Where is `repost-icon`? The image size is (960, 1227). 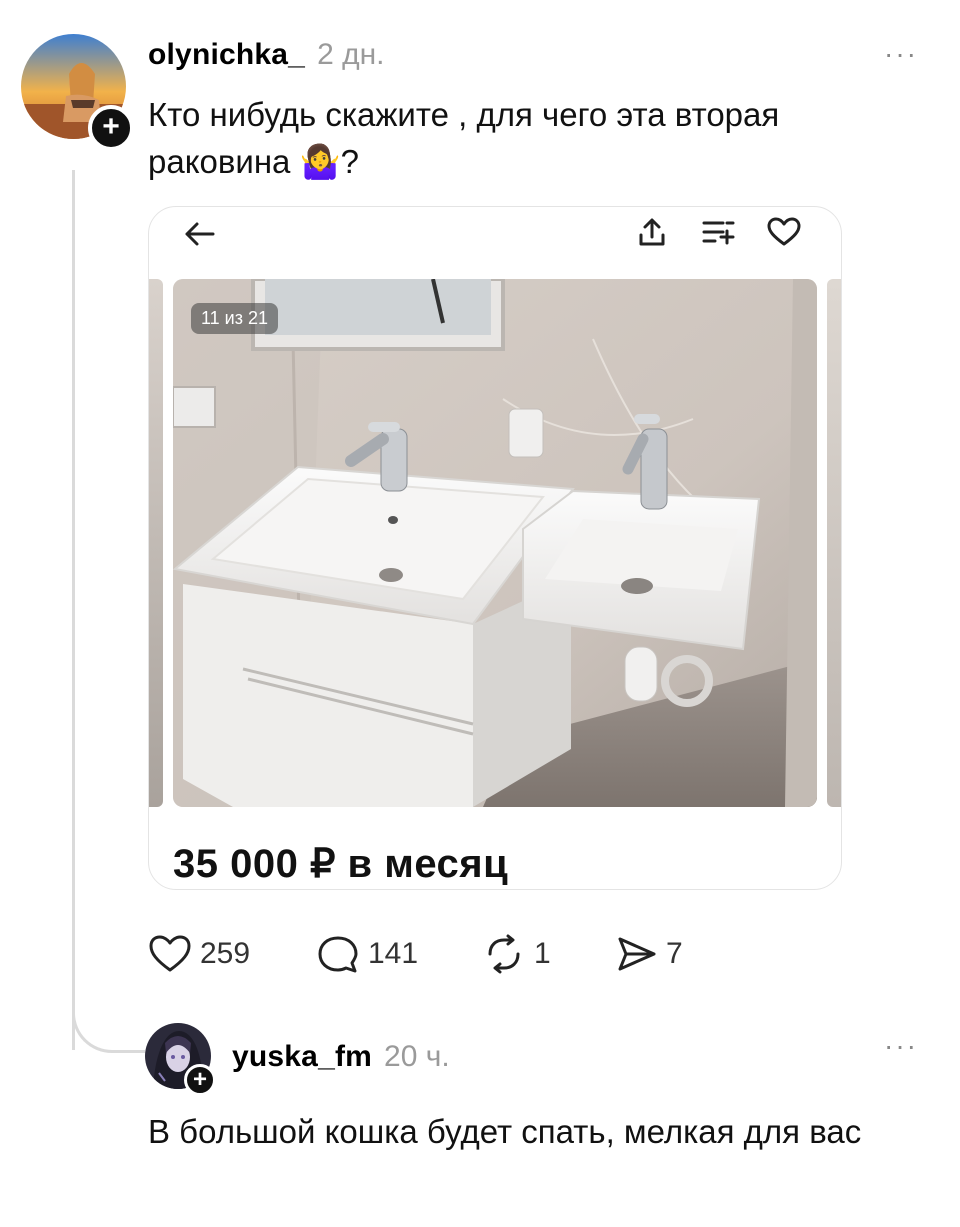
repost-icon is located at coordinates (504, 954).